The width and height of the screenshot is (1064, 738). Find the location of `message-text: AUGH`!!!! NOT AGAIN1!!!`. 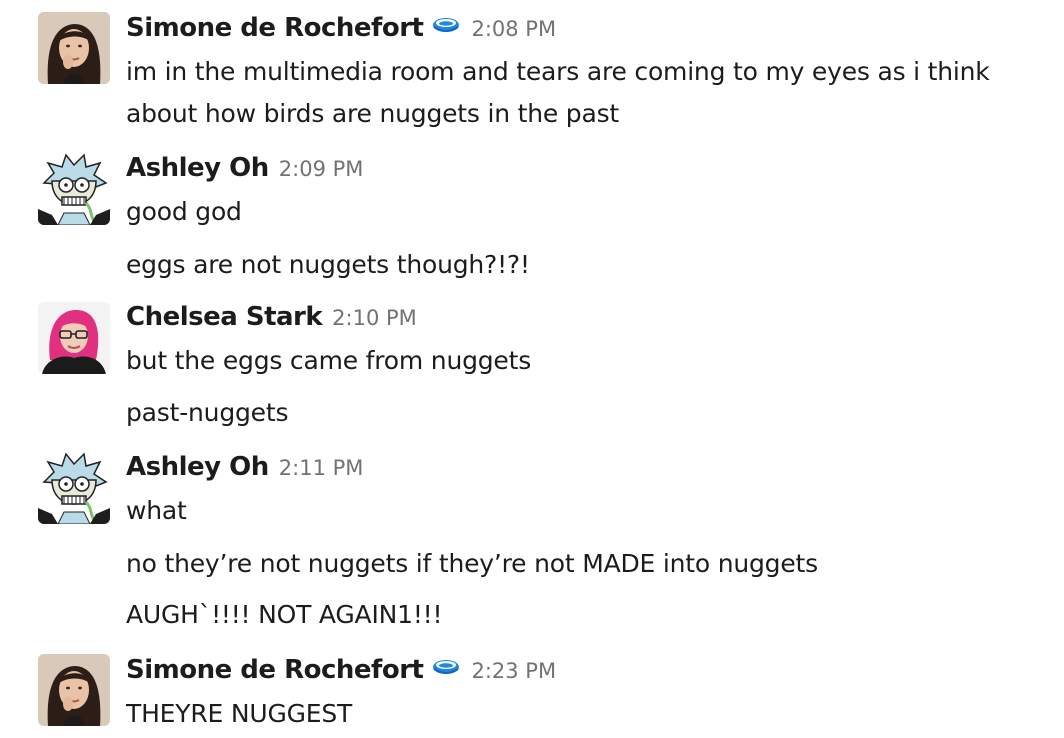

message-text: AUGH`!!!! NOT AGAIN1!!! is located at coordinates (284, 614).